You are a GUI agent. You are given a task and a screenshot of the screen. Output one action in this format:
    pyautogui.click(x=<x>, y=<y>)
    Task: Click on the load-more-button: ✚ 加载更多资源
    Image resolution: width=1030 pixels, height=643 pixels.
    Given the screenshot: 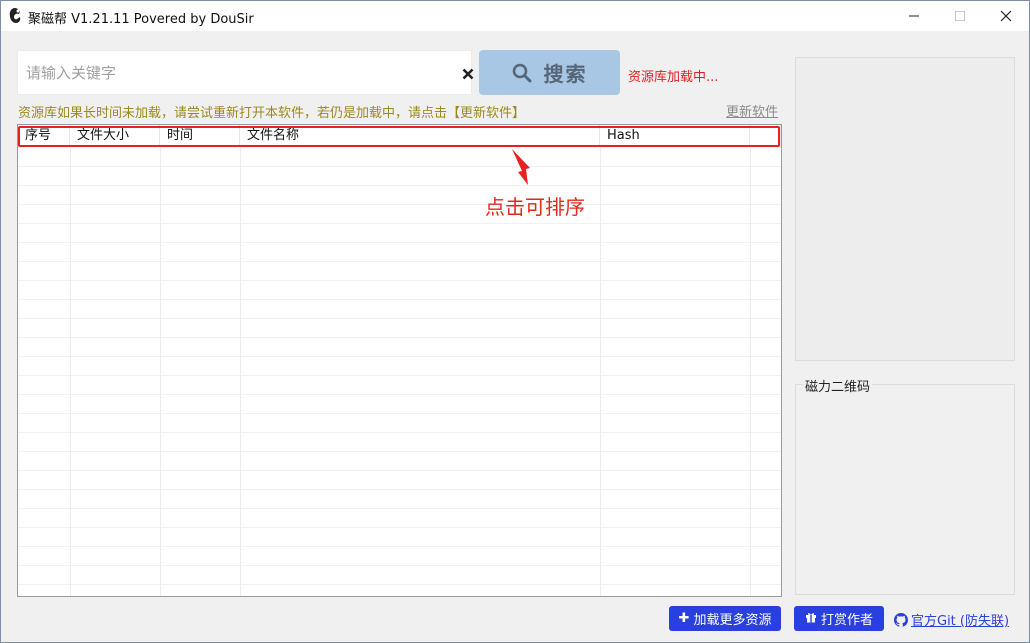 What is the action you would take?
    pyautogui.click(x=725, y=618)
    